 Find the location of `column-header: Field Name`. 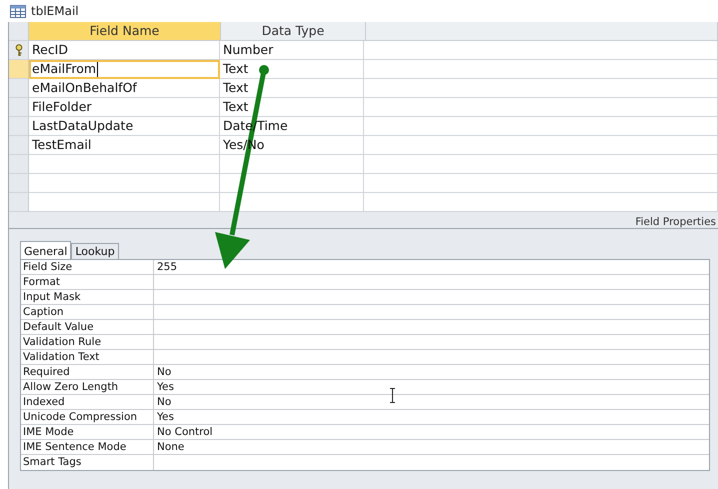

column-header: Field Name is located at coordinates (125, 31).